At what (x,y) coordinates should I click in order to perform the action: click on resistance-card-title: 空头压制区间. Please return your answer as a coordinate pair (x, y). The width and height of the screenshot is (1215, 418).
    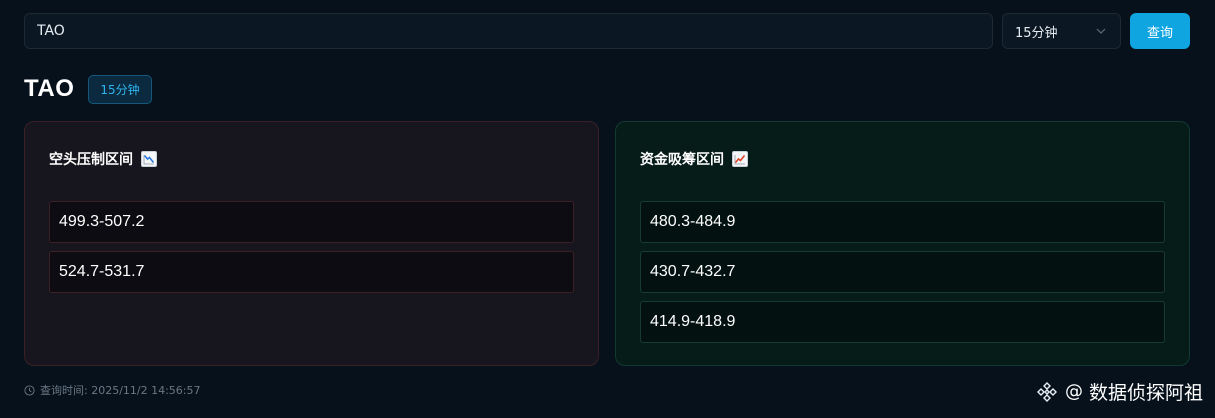
    Looking at the image, I should click on (91, 160).